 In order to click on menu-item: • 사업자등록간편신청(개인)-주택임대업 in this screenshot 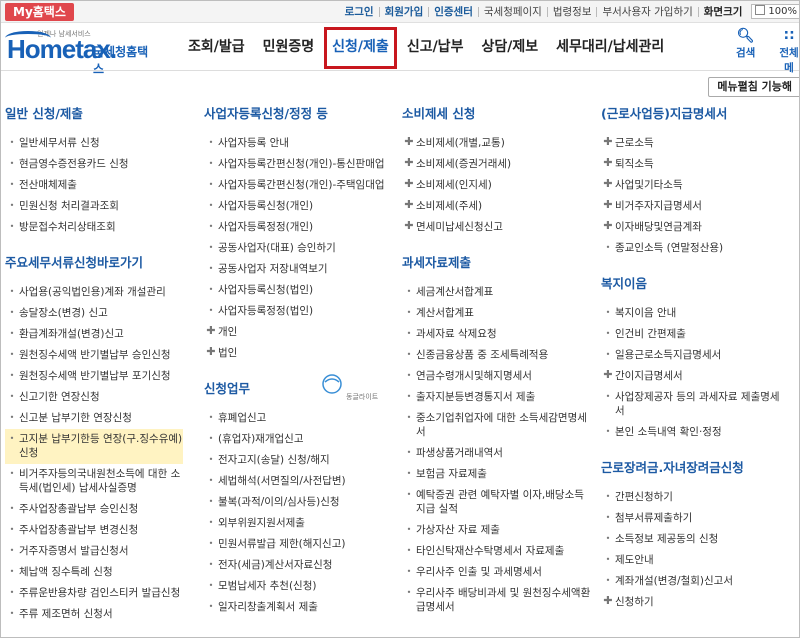, I will do `click(299, 185)`.